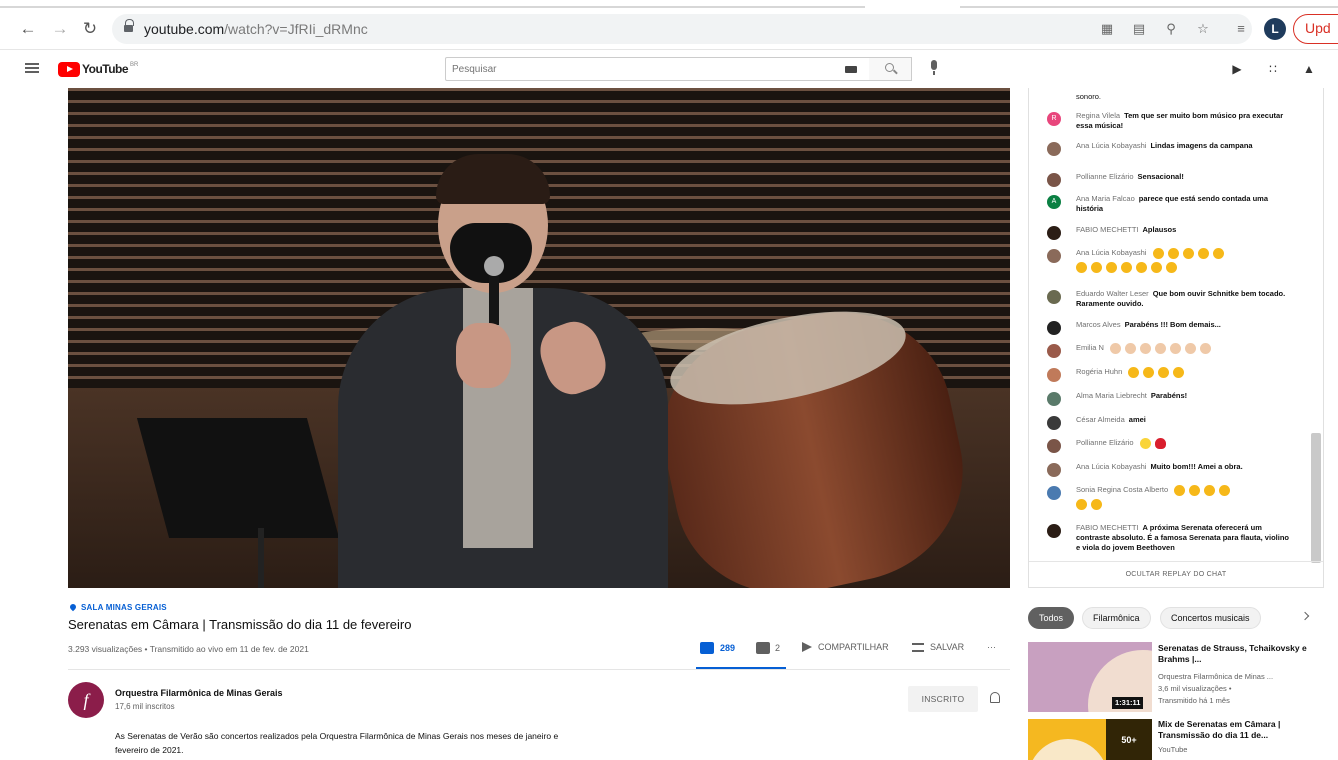 The height and width of the screenshot is (760, 1338). I want to click on save-button: SALVAR, so click(938, 647).